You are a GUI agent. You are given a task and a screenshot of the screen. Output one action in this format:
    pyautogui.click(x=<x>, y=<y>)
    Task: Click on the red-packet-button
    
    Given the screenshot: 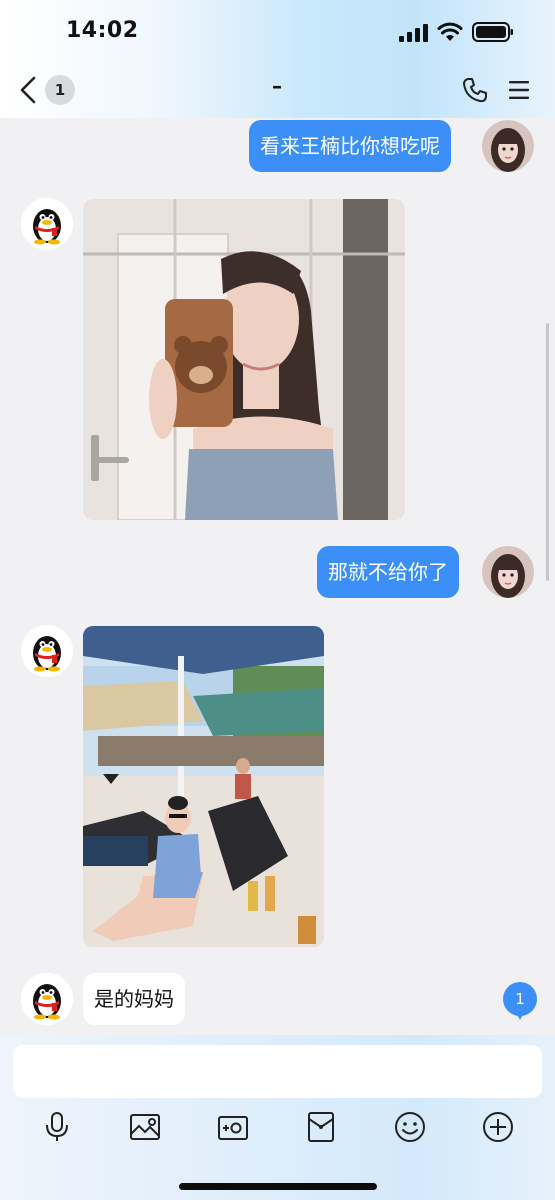 What is the action you would take?
    pyautogui.click(x=321, y=1127)
    